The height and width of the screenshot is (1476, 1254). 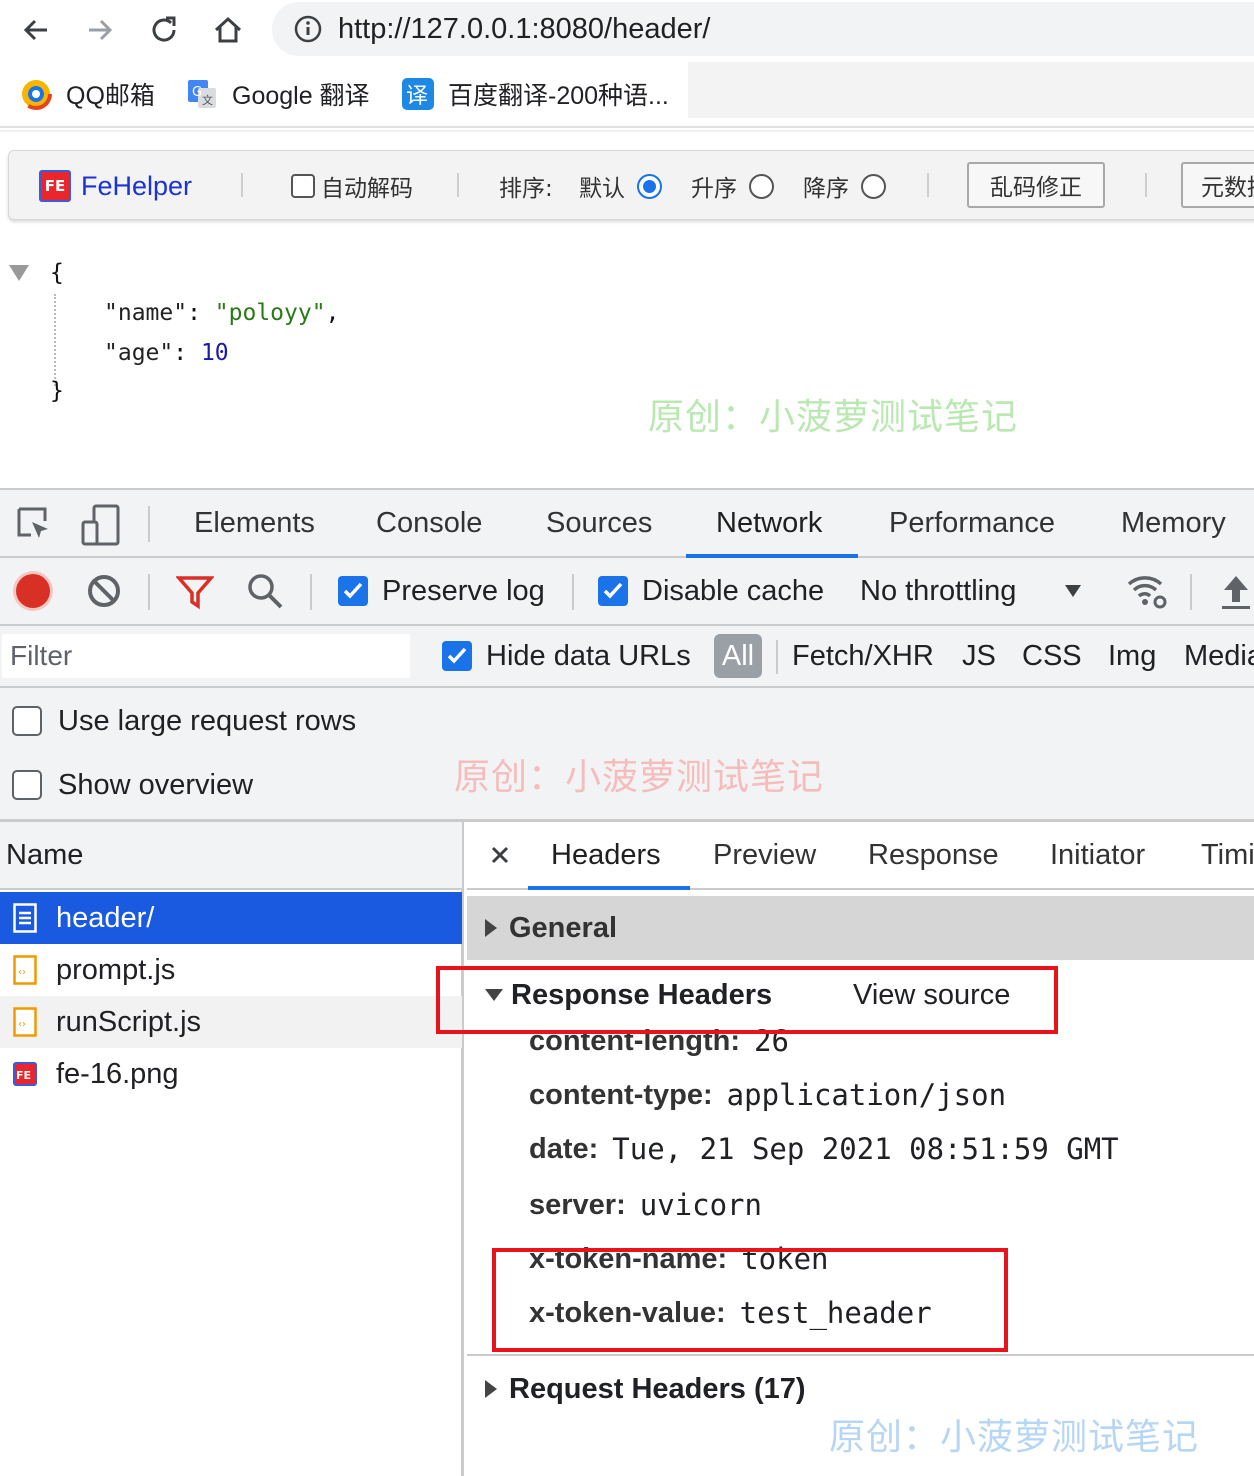 What do you see at coordinates (146, 313) in the screenshot?
I see `json-key: "name"` at bounding box center [146, 313].